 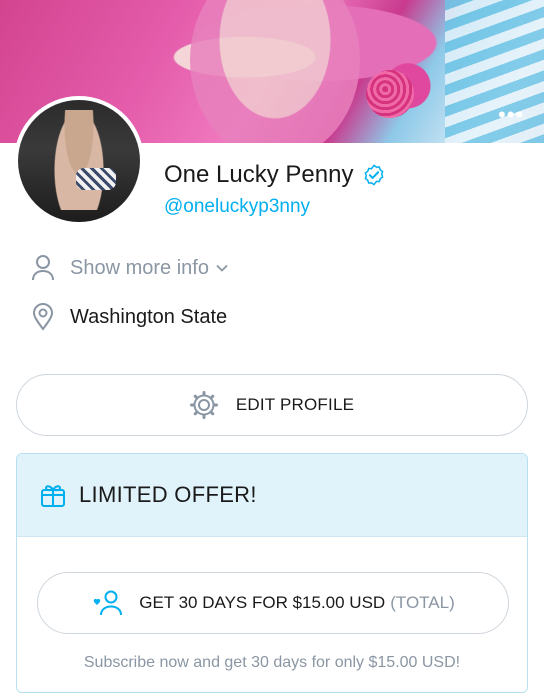 What do you see at coordinates (139, 267) in the screenshot?
I see `show-more-info-label: Show more info` at bounding box center [139, 267].